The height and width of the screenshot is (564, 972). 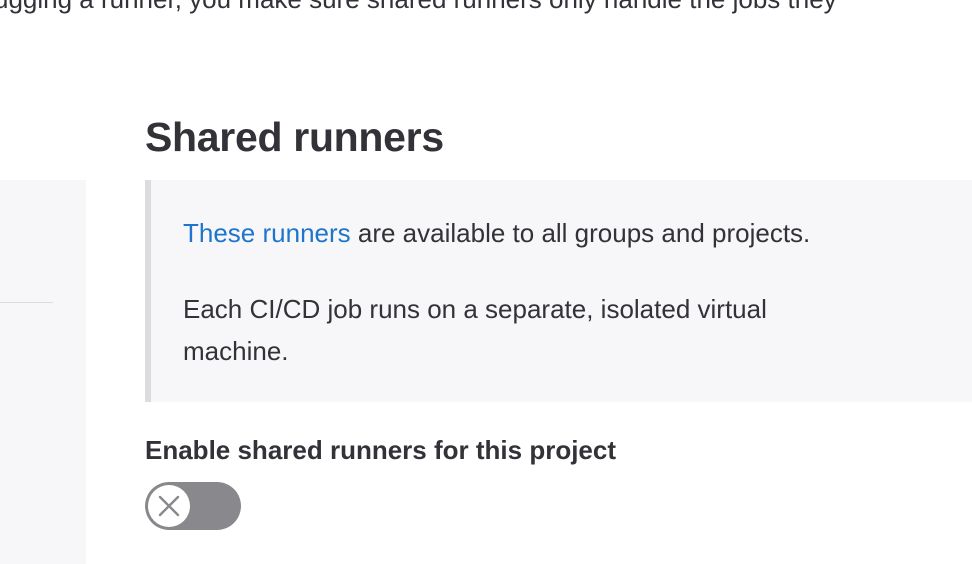 What do you see at coordinates (193, 506) in the screenshot?
I see `enable-shared-runners-toggle` at bounding box center [193, 506].